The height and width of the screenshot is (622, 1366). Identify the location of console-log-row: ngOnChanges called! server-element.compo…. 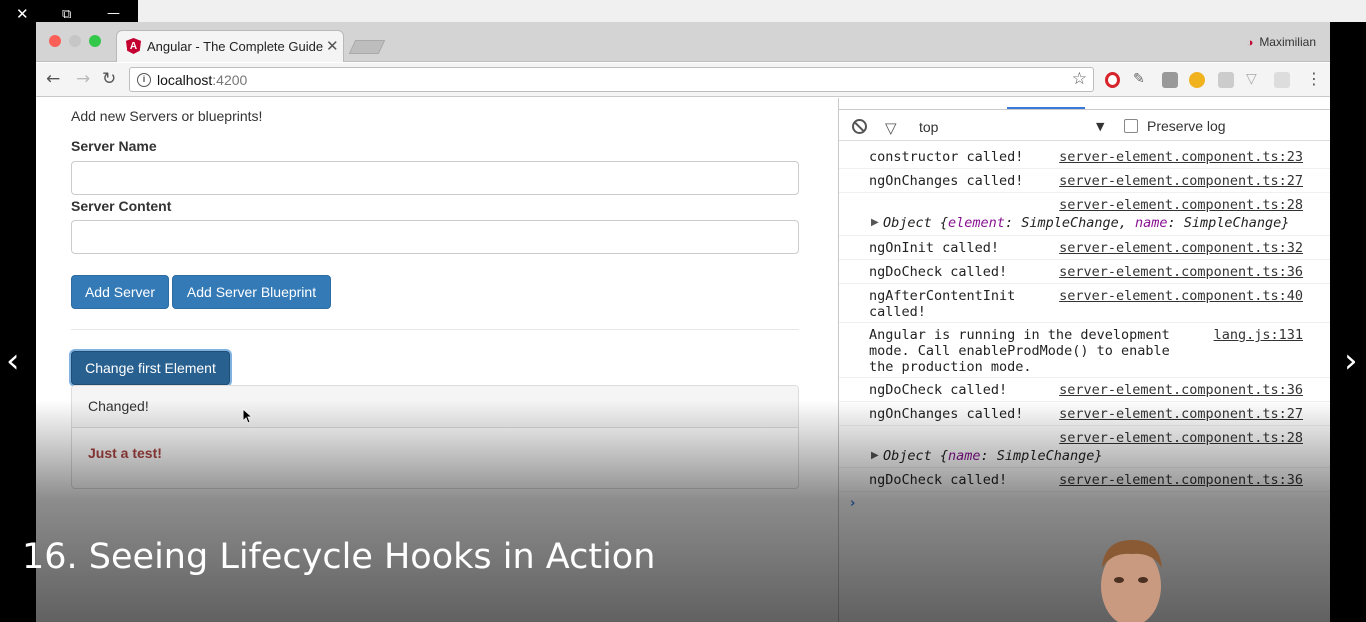
(1084, 181).